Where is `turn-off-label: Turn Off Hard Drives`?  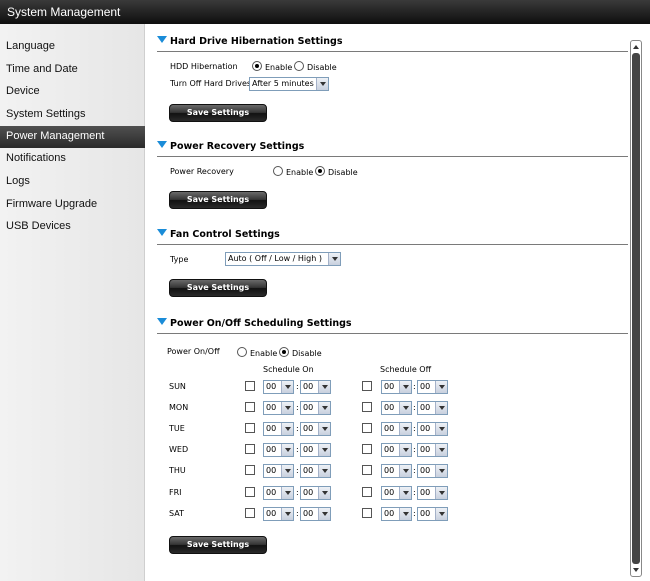 turn-off-label: Turn Off Hard Drives is located at coordinates (211, 83).